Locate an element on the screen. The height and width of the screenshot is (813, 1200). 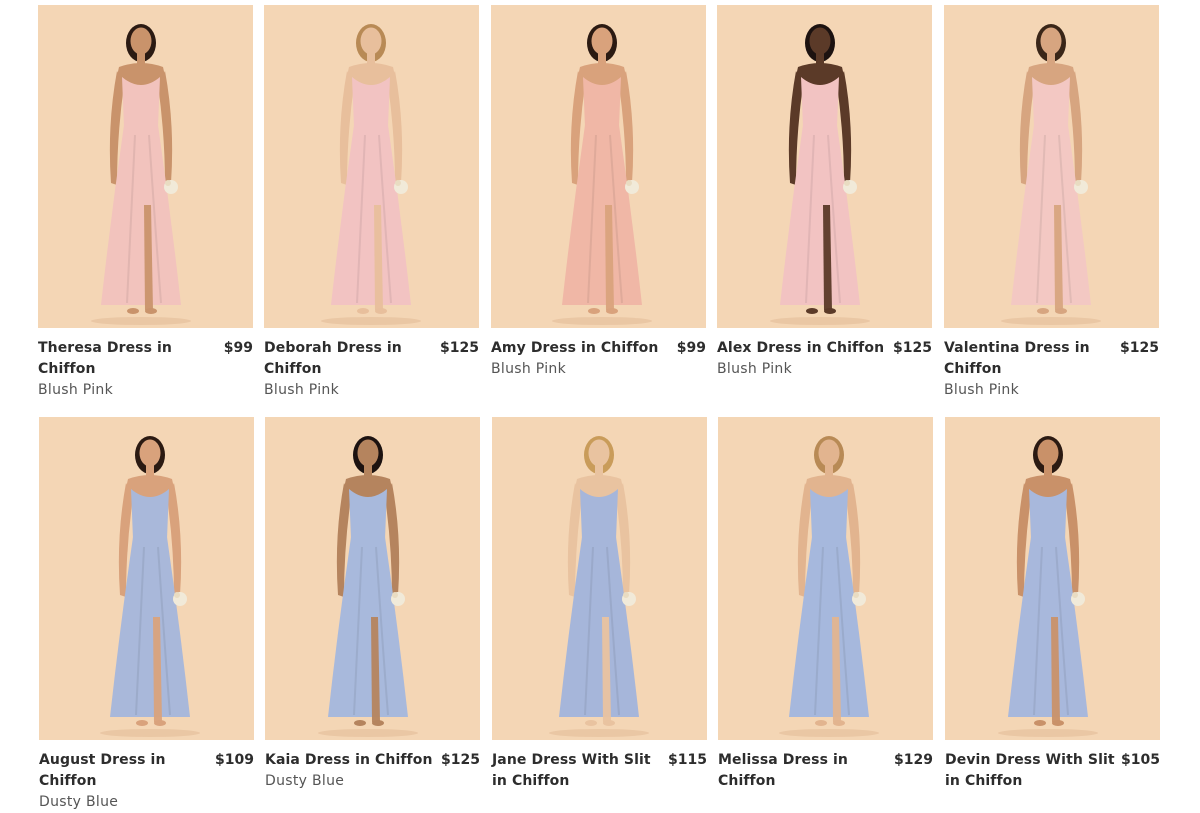
product-info: Theresa Dress in Chiffon $99 Blush Pink is located at coordinates (145, 369).